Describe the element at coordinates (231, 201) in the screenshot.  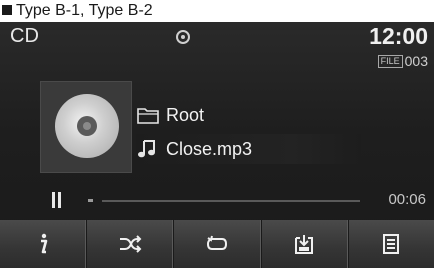
I see `progress-bar` at that location.